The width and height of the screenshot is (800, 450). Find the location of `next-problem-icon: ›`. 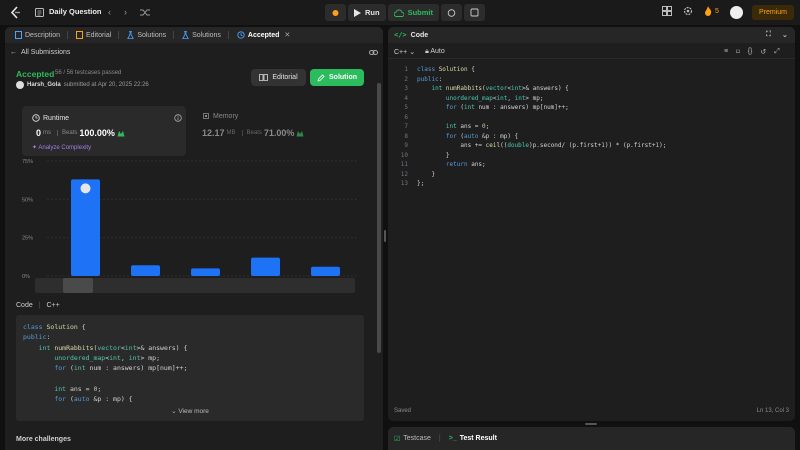

next-problem-icon: › is located at coordinates (125, 12).